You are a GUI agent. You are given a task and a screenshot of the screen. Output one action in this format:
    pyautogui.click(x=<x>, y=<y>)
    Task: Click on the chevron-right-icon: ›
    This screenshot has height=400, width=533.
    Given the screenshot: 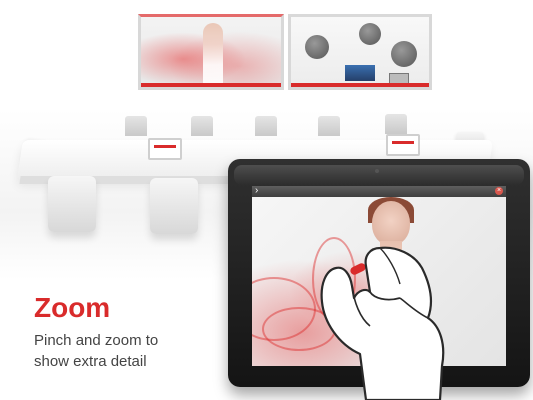 What is the action you would take?
    pyautogui.click(x=260, y=191)
    